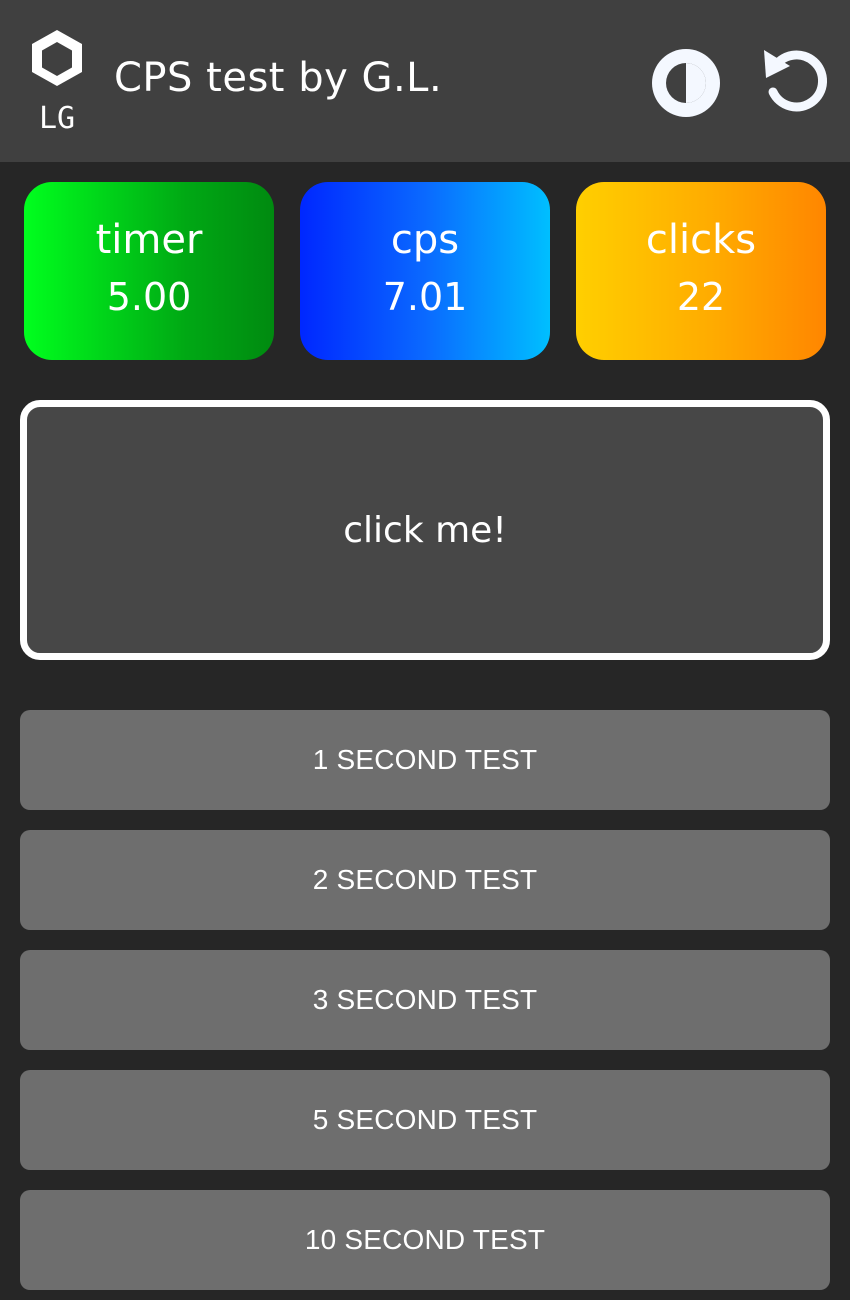 This screenshot has height=1300, width=850. I want to click on test-button-label: 2 SECOND TEST, so click(425, 879).